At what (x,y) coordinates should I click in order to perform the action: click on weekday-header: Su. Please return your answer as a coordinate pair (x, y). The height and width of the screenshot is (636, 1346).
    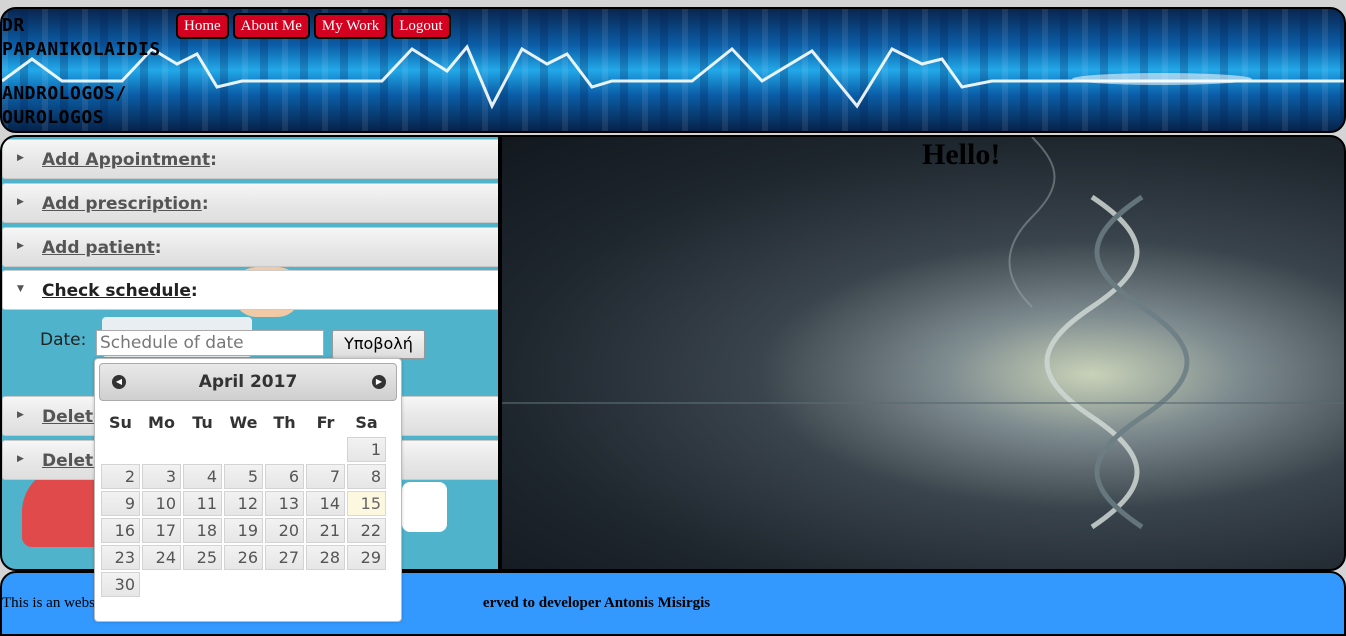
    Looking at the image, I should click on (120, 422).